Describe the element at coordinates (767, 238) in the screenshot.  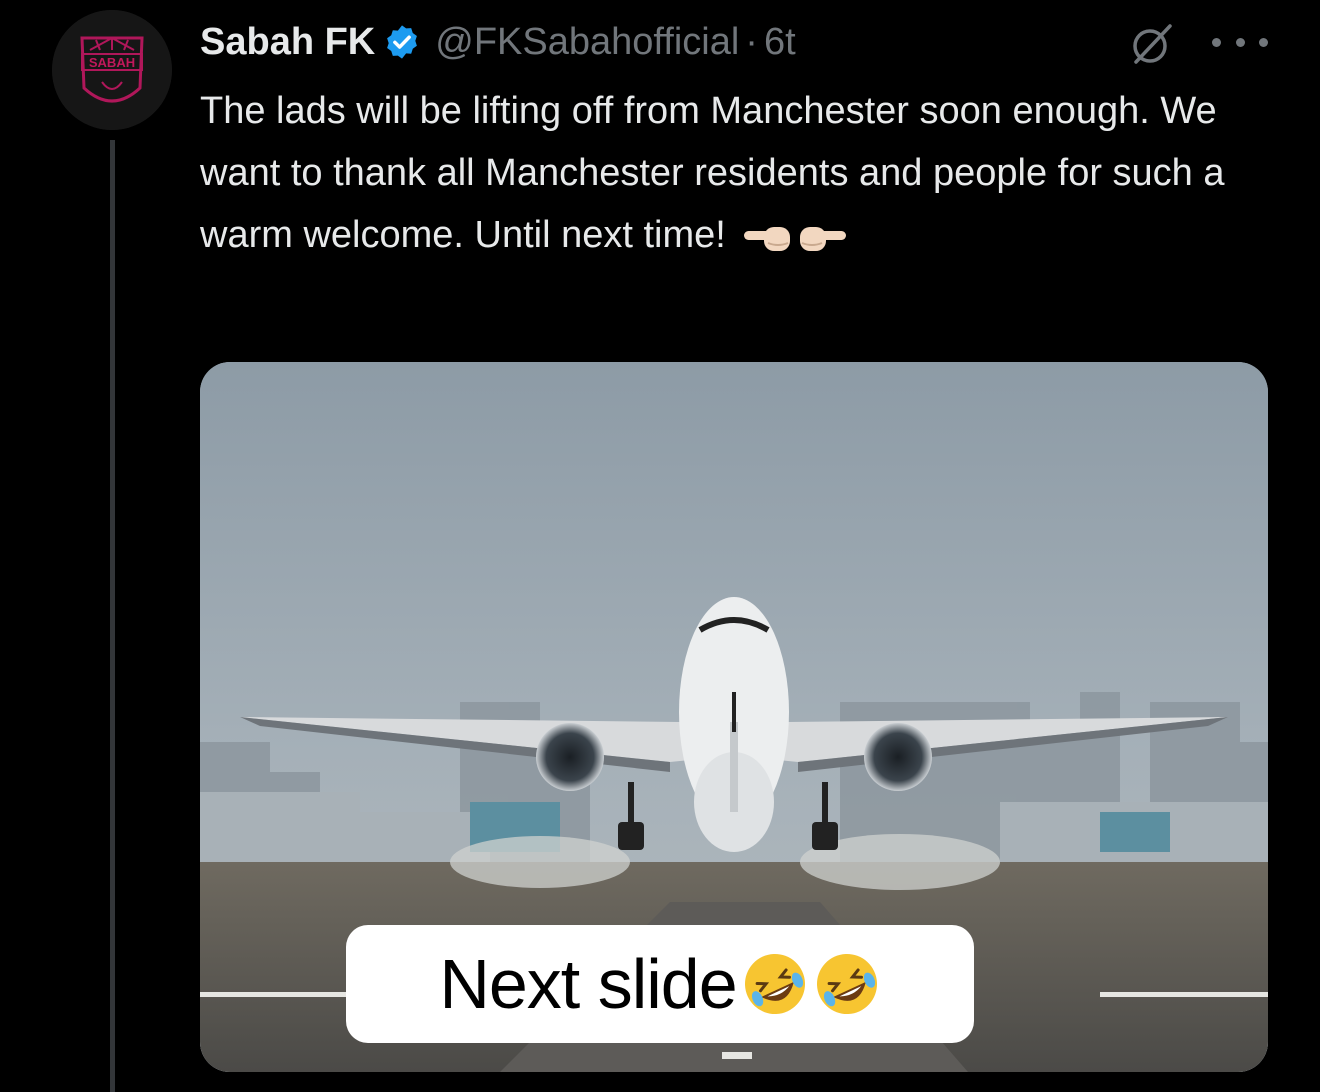
I see `backhand-index-pointing-left-icon` at that location.